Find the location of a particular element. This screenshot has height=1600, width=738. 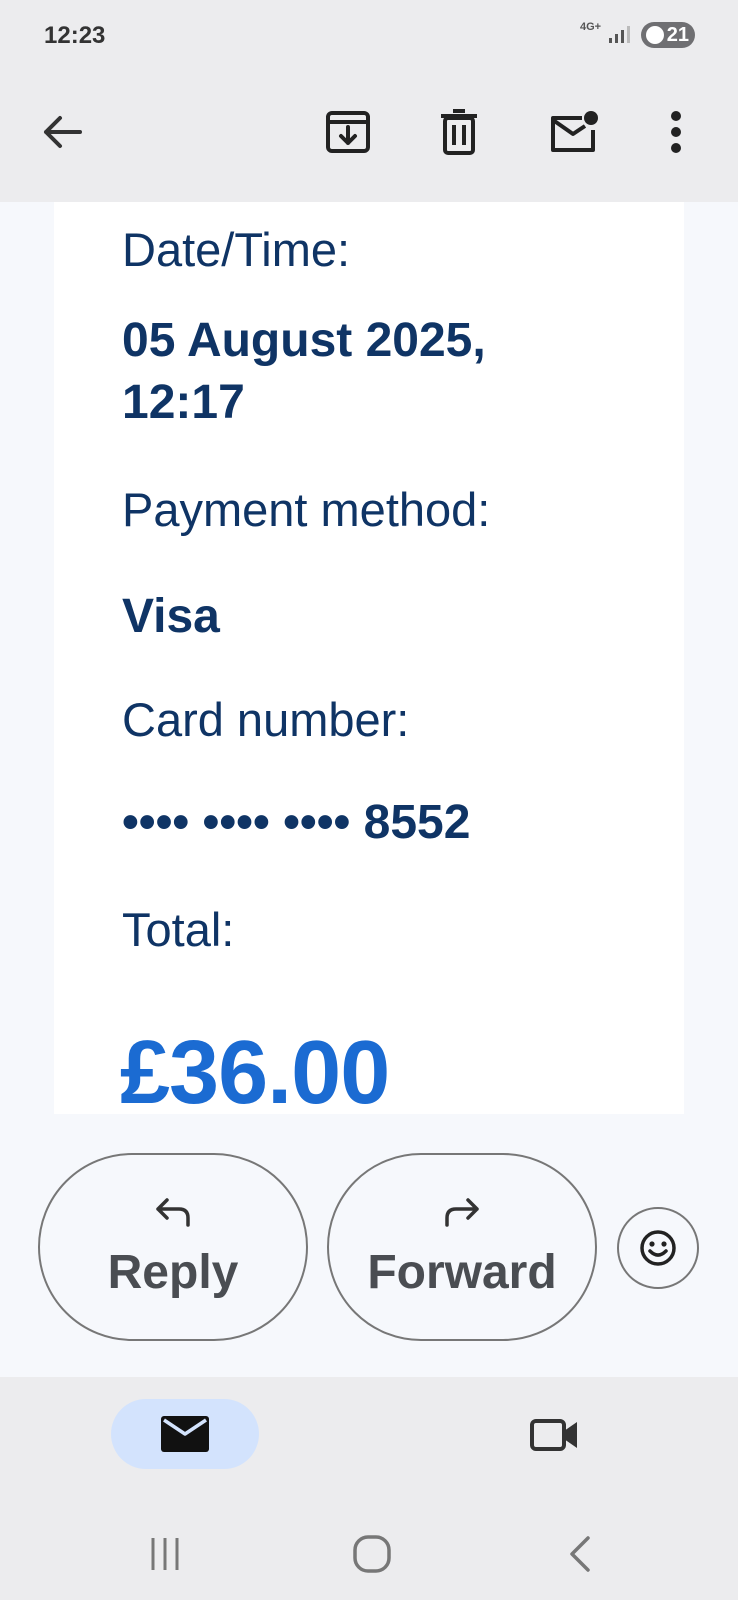

mark-unread-button is located at coordinates (574, 132).